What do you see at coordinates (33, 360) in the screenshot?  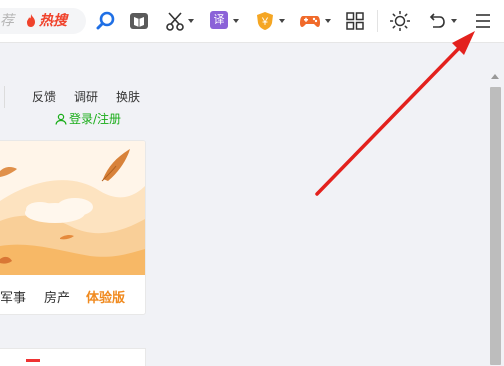 I see `card-marker` at bounding box center [33, 360].